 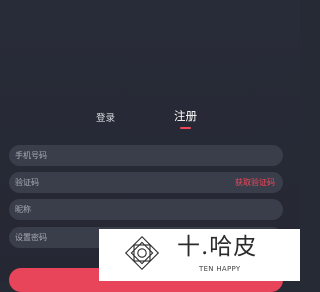 I want to click on verification-code-field: 获取验证码, so click(x=146, y=182).